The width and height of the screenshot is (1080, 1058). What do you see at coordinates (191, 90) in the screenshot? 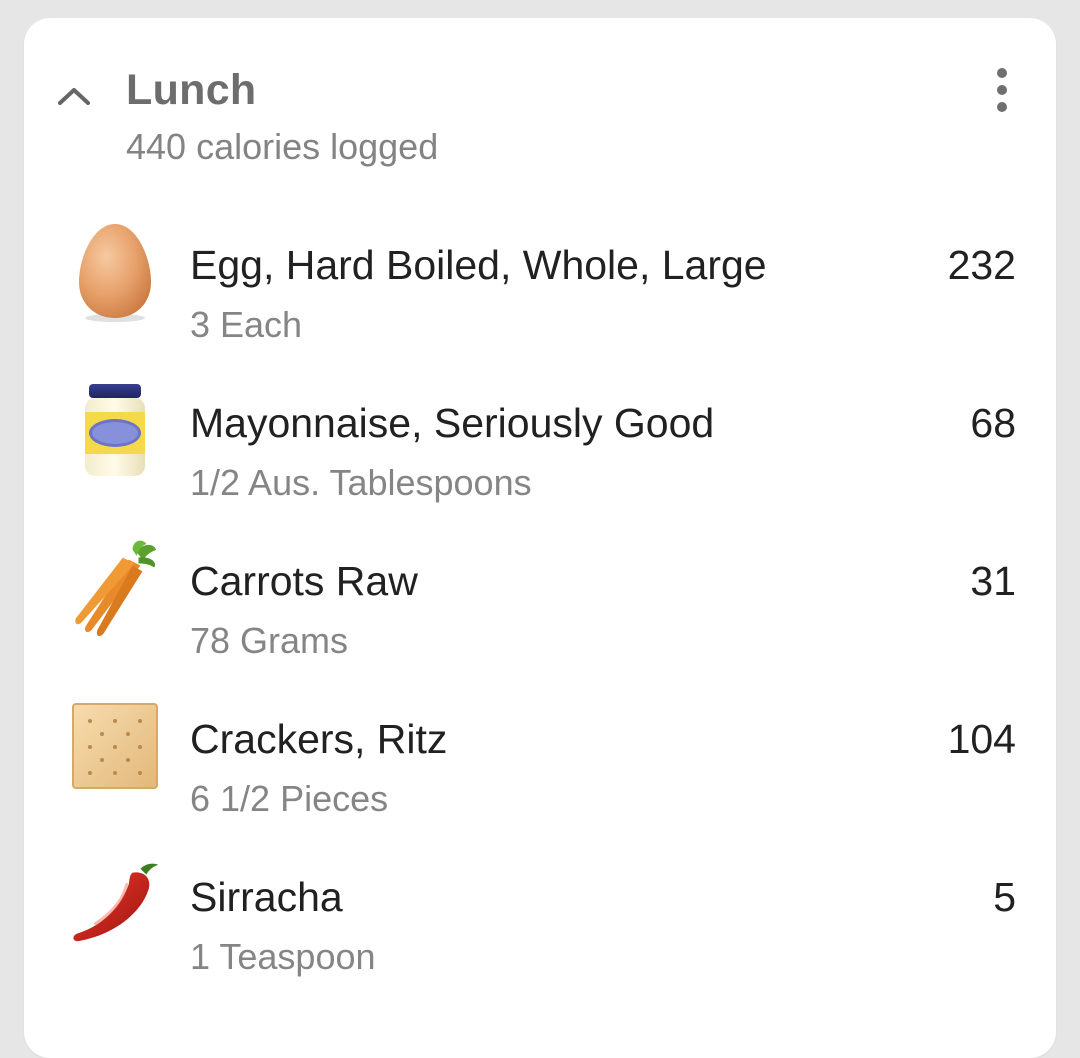
I see `meal-title: Lunch` at bounding box center [191, 90].